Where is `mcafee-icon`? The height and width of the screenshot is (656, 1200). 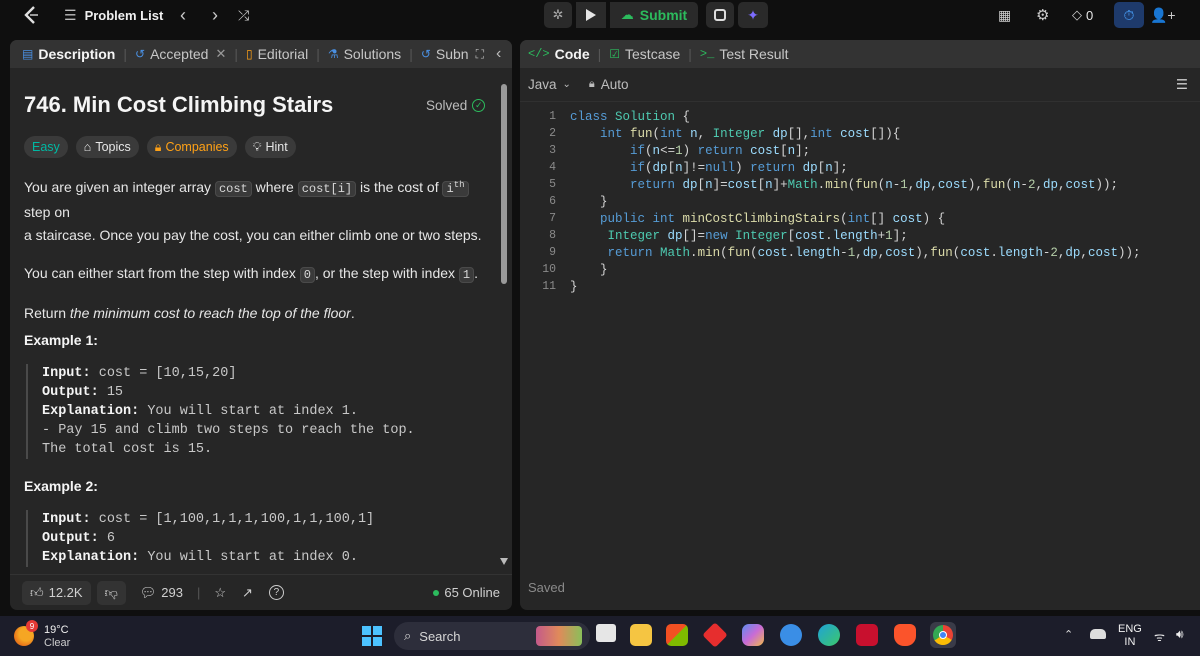 mcafee-icon is located at coordinates (867, 635).